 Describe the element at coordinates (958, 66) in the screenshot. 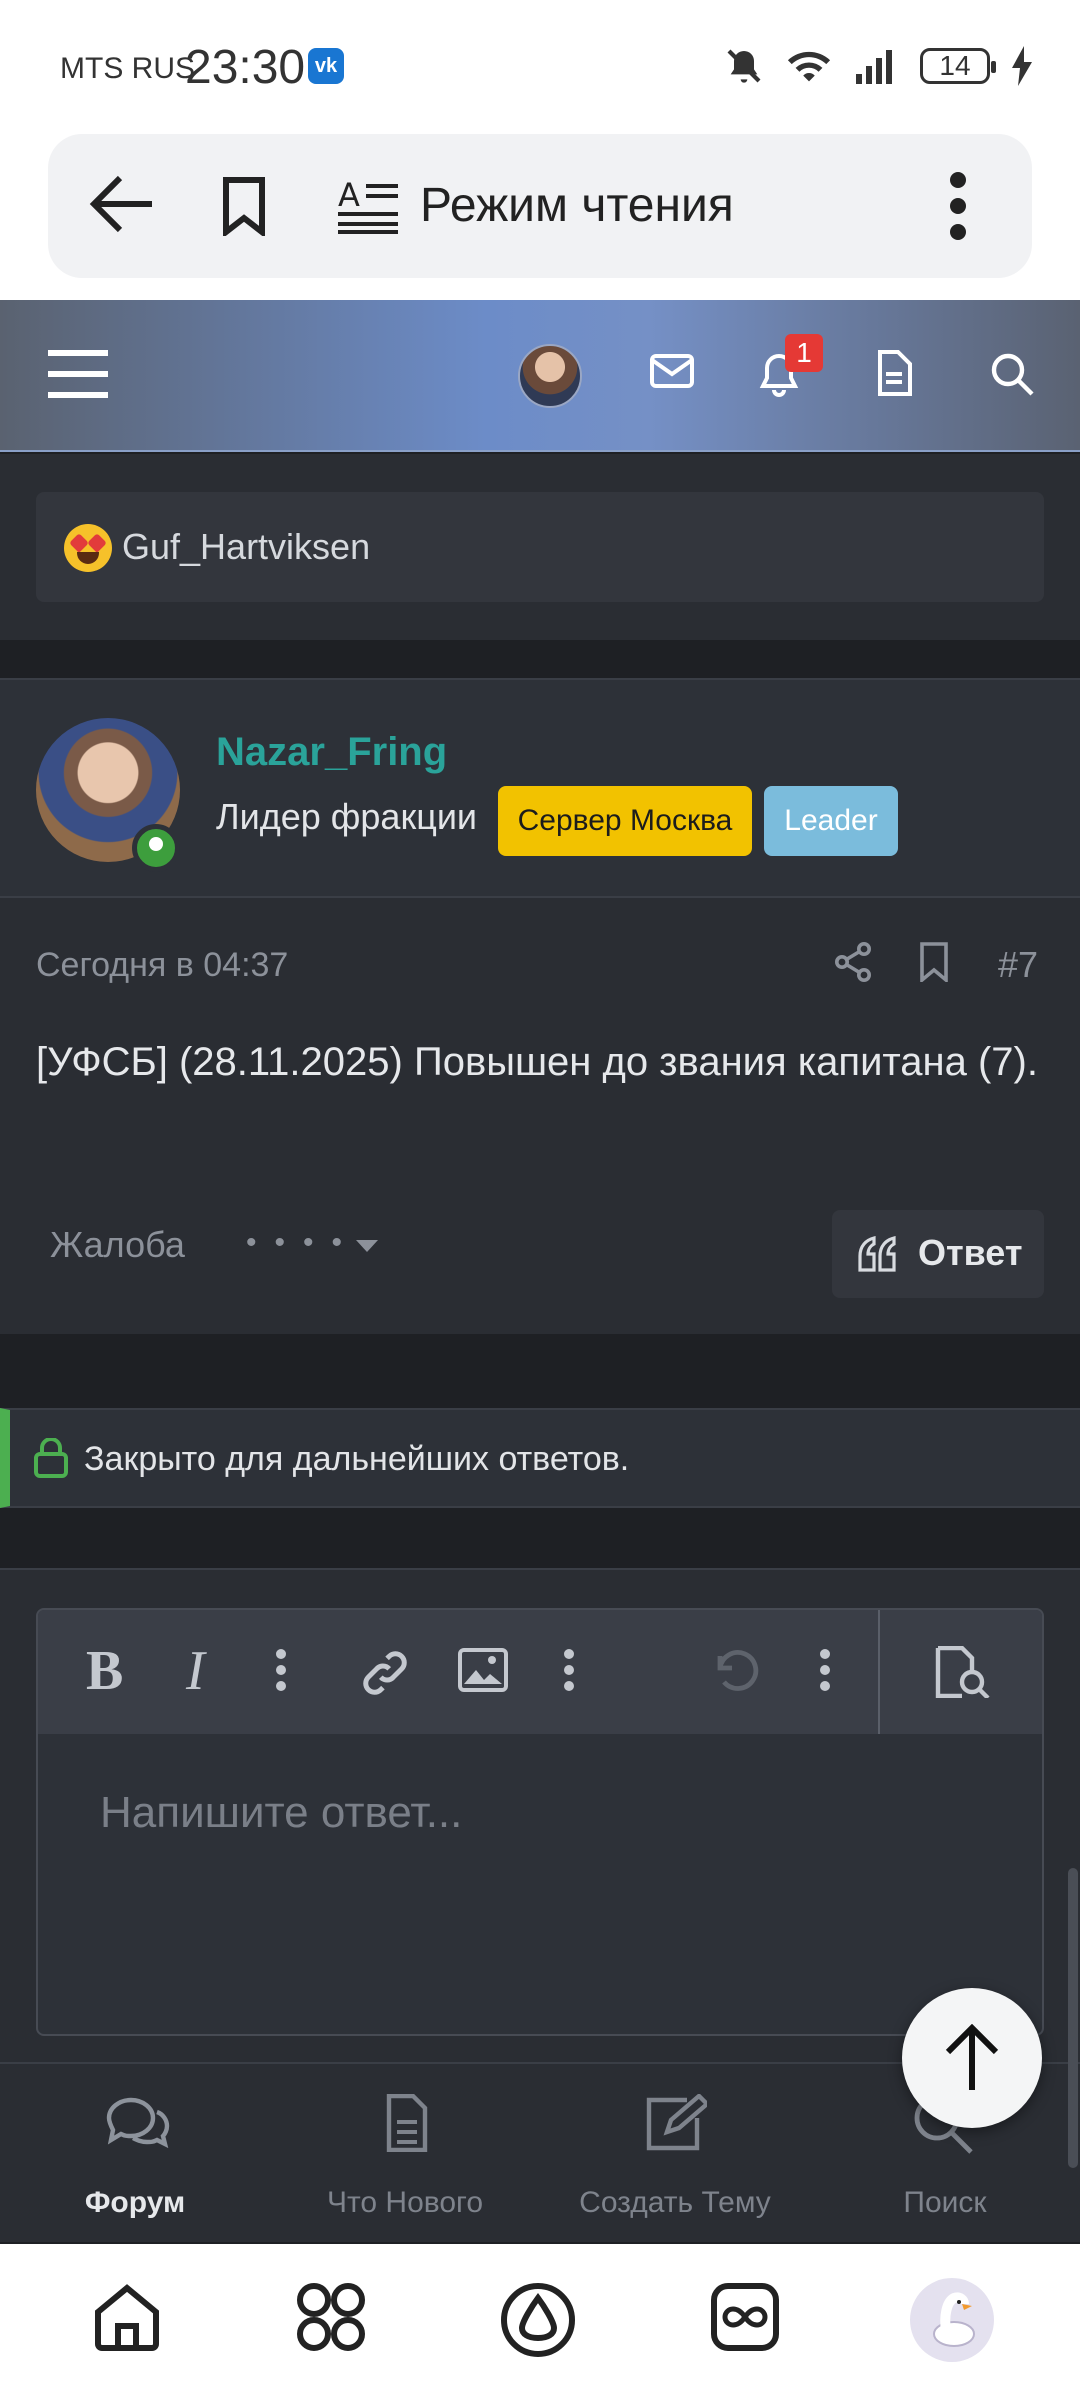

I see `battery-indicator: 14` at that location.